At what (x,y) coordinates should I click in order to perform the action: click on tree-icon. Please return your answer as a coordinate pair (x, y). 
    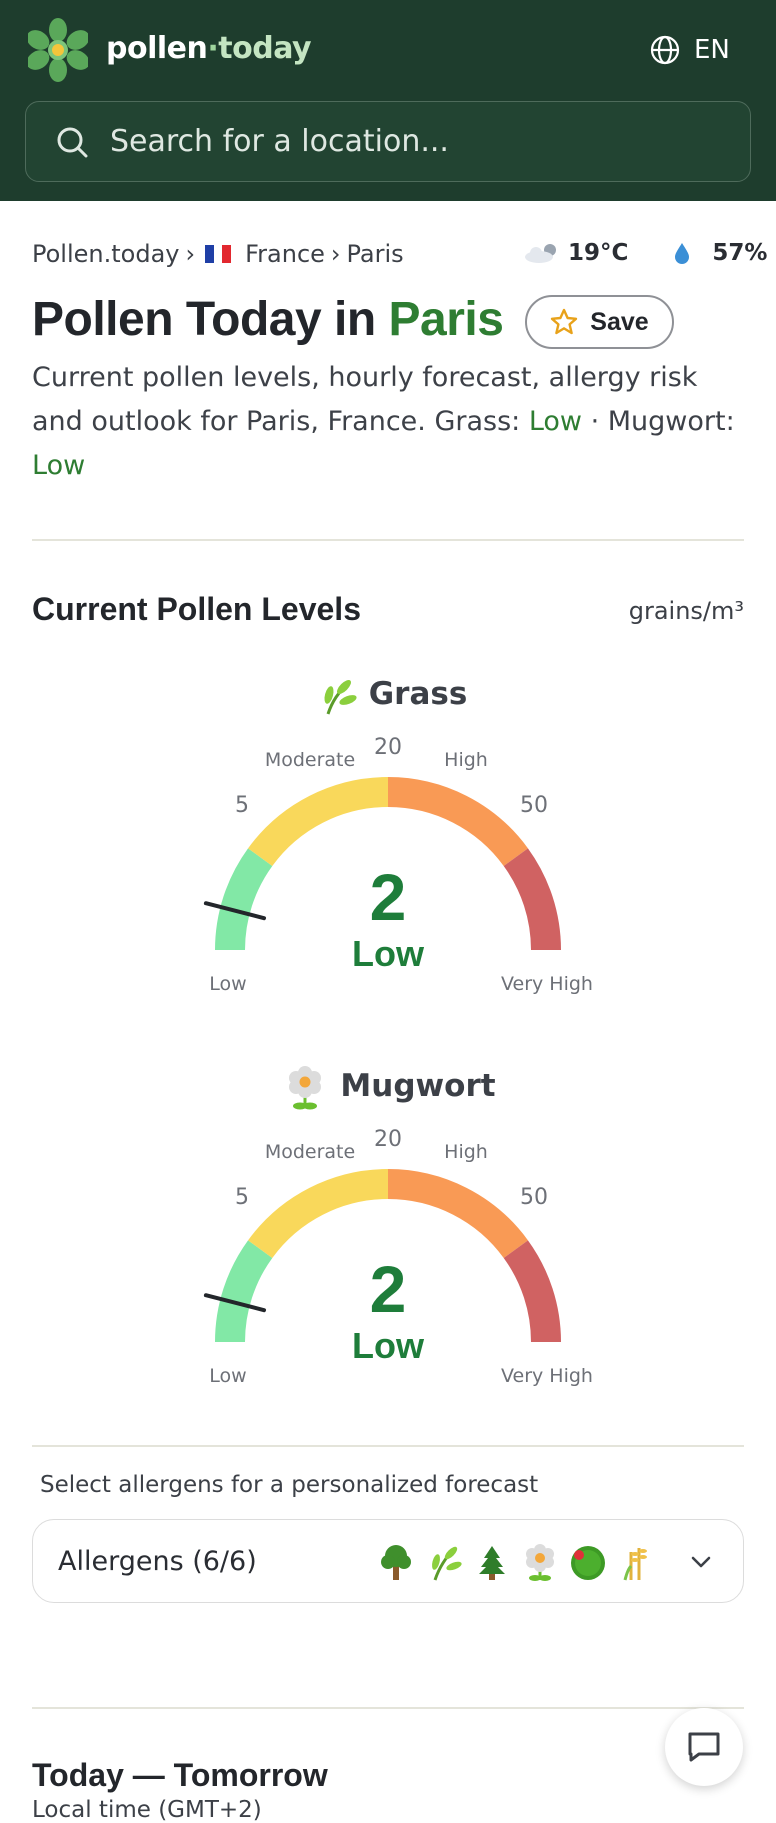
    Looking at the image, I should click on (396, 1562).